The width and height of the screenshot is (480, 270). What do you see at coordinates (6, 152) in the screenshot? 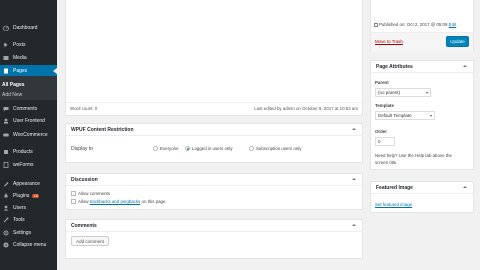
I see `products-icon` at bounding box center [6, 152].